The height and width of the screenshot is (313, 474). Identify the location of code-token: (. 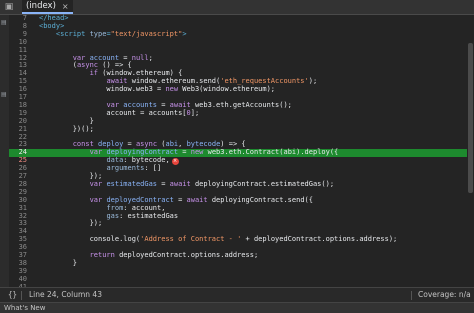
(58, 65).